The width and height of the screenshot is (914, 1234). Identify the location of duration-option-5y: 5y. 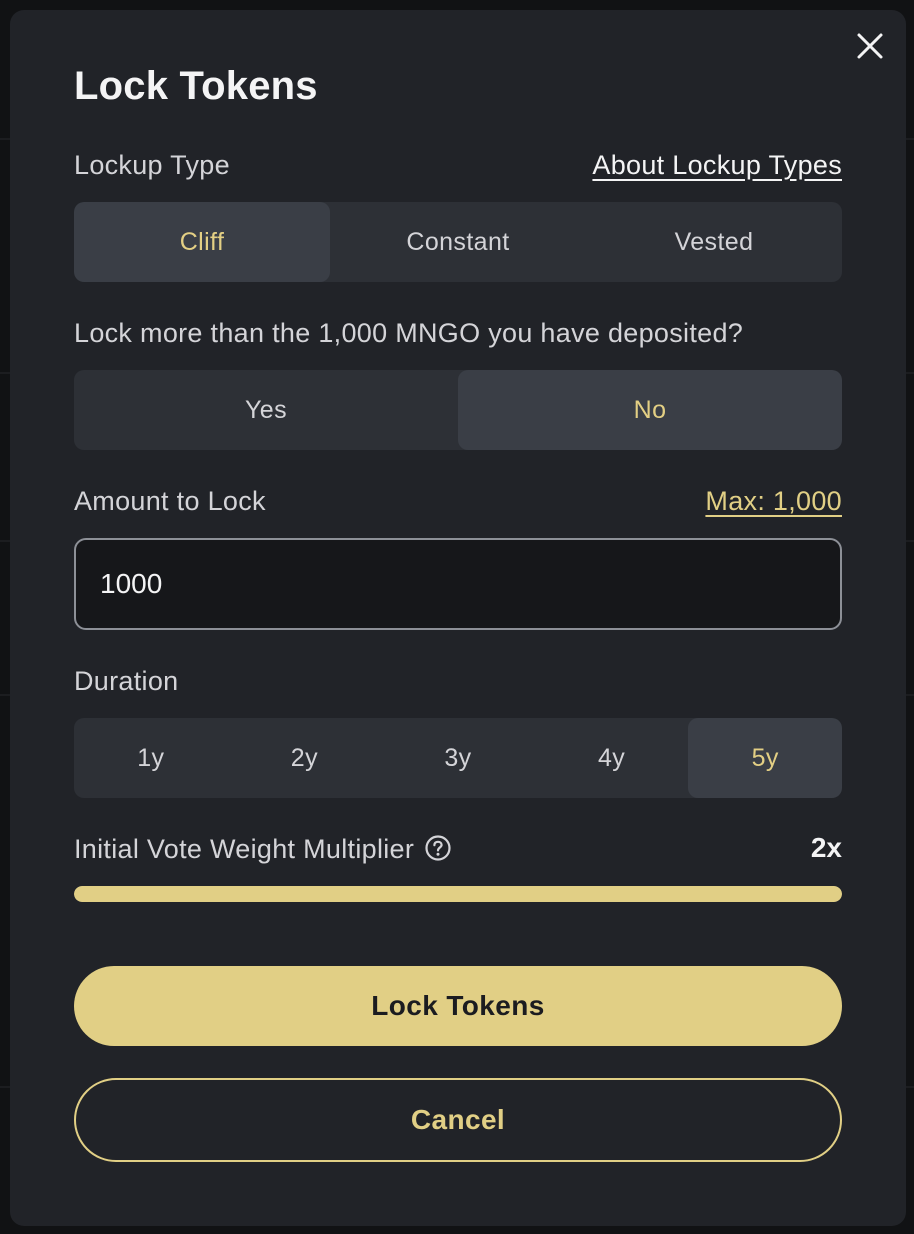
(765, 758).